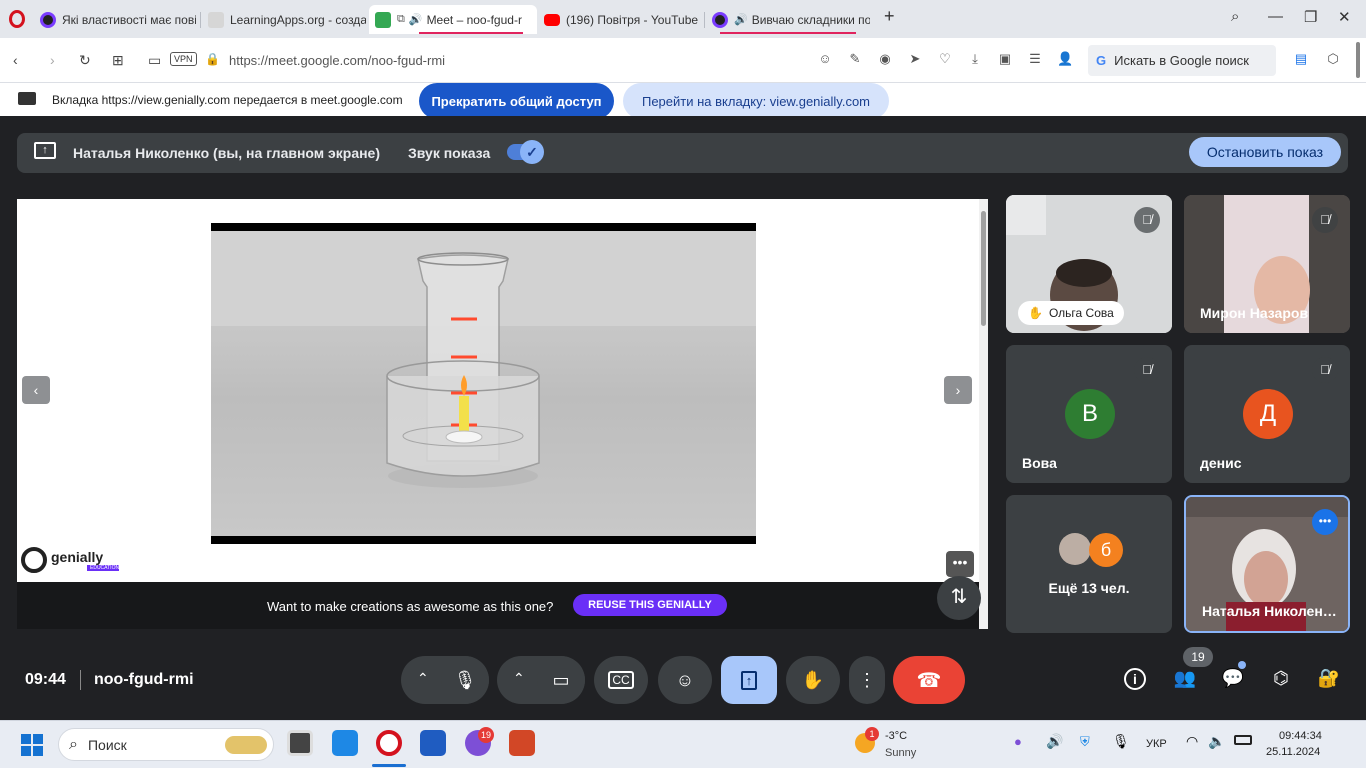 The width and height of the screenshot is (1366, 768). I want to click on people-icon: 👥, so click(1185, 681).